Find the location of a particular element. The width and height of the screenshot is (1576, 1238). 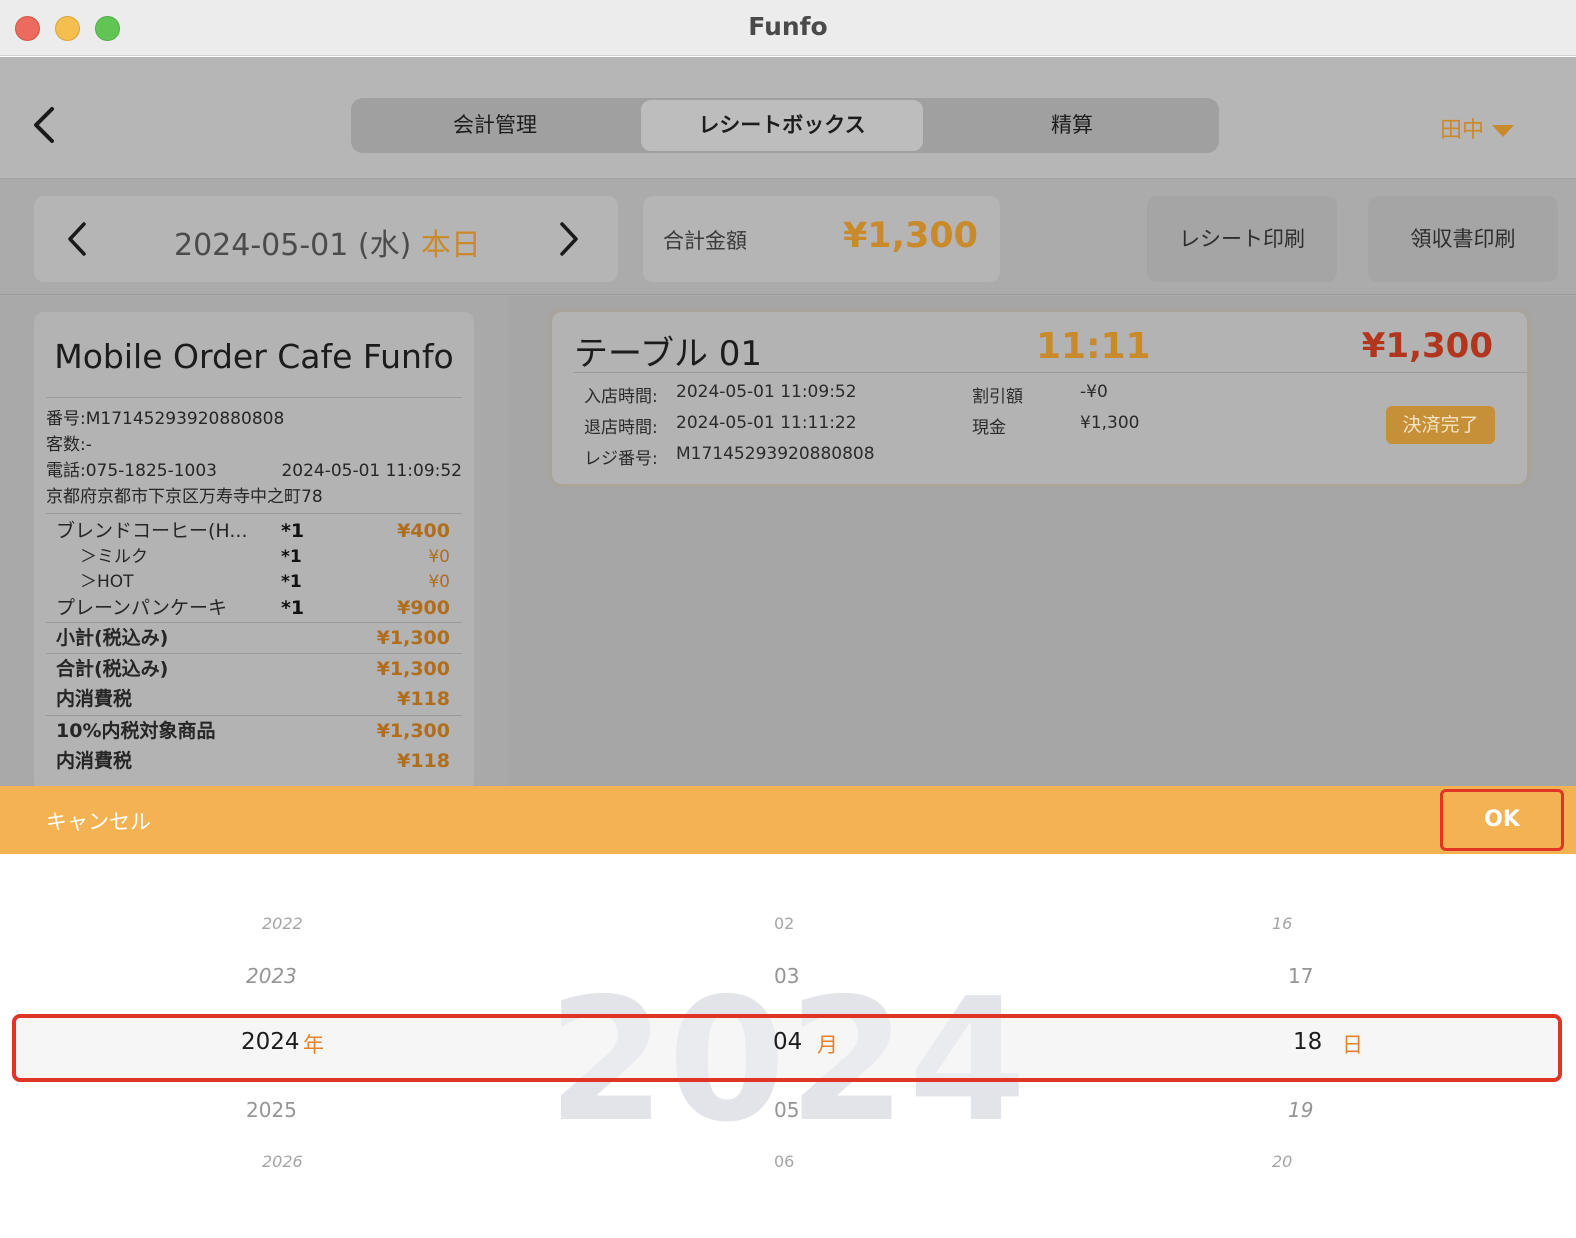

cash-value: ¥1,300 is located at coordinates (1110, 423).